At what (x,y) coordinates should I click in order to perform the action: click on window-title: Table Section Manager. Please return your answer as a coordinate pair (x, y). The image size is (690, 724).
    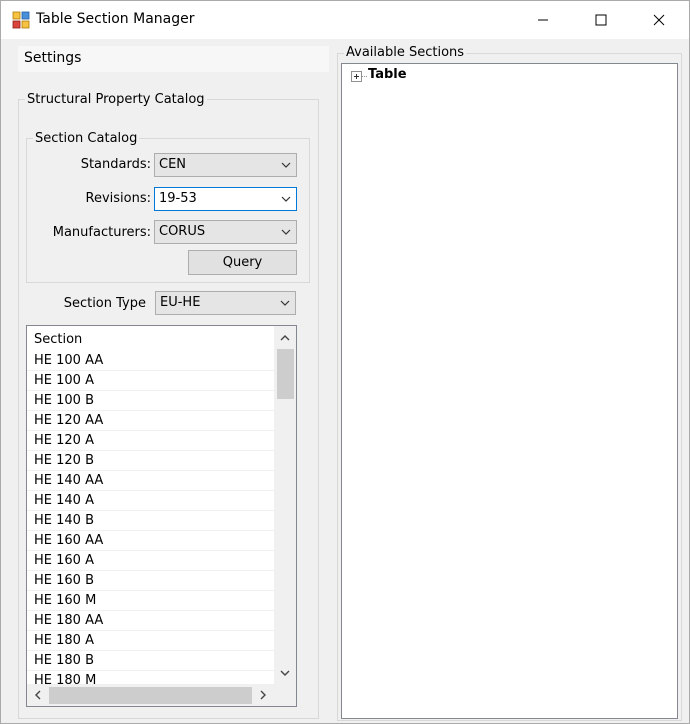
    Looking at the image, I should click on (115, 19).